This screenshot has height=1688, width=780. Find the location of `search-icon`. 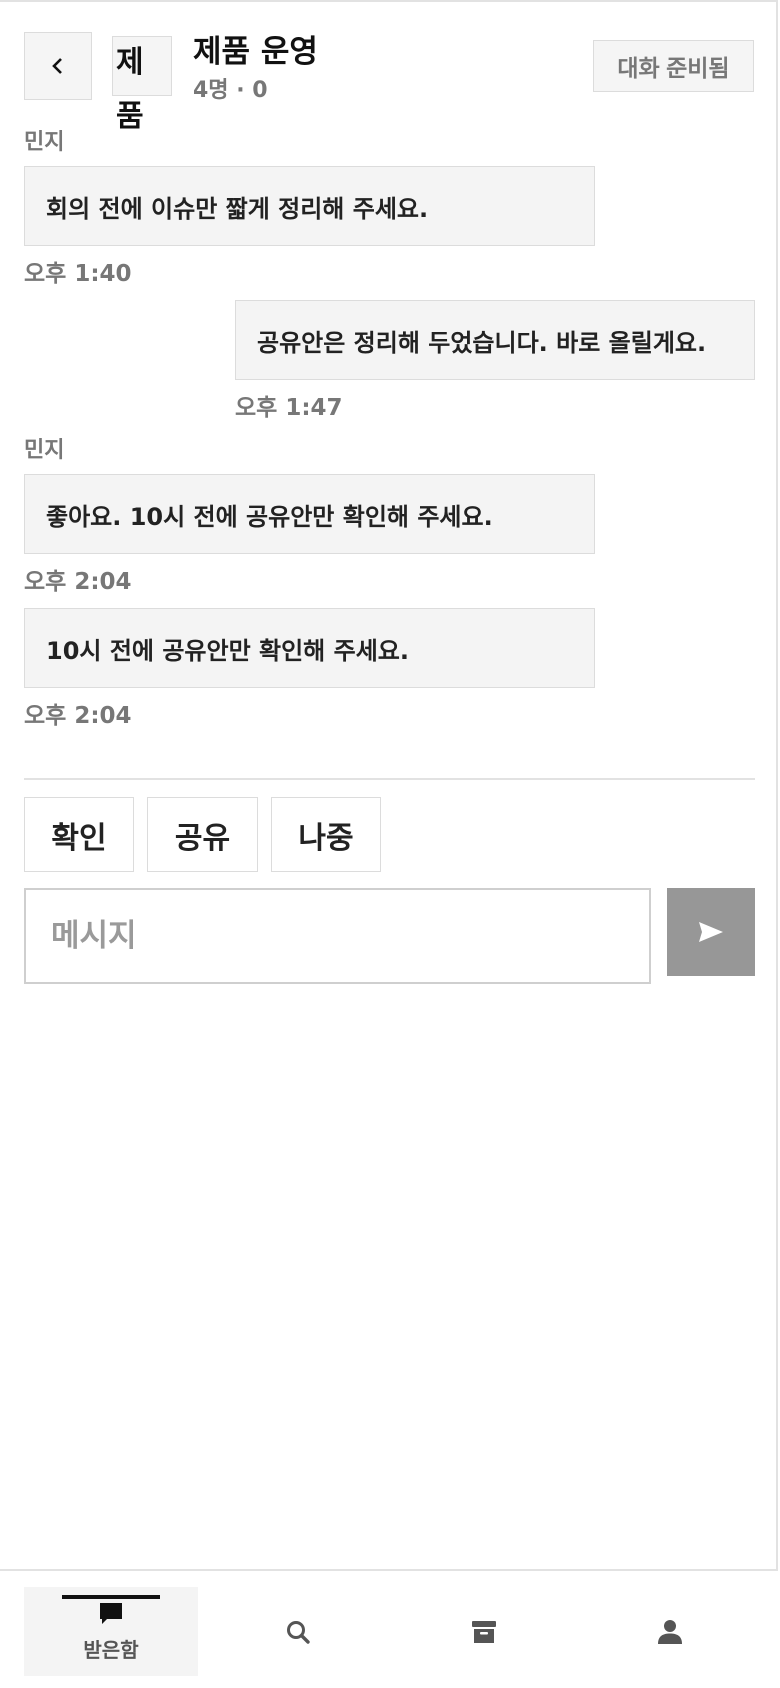

search-icon is located at coordinates (298, 1632).